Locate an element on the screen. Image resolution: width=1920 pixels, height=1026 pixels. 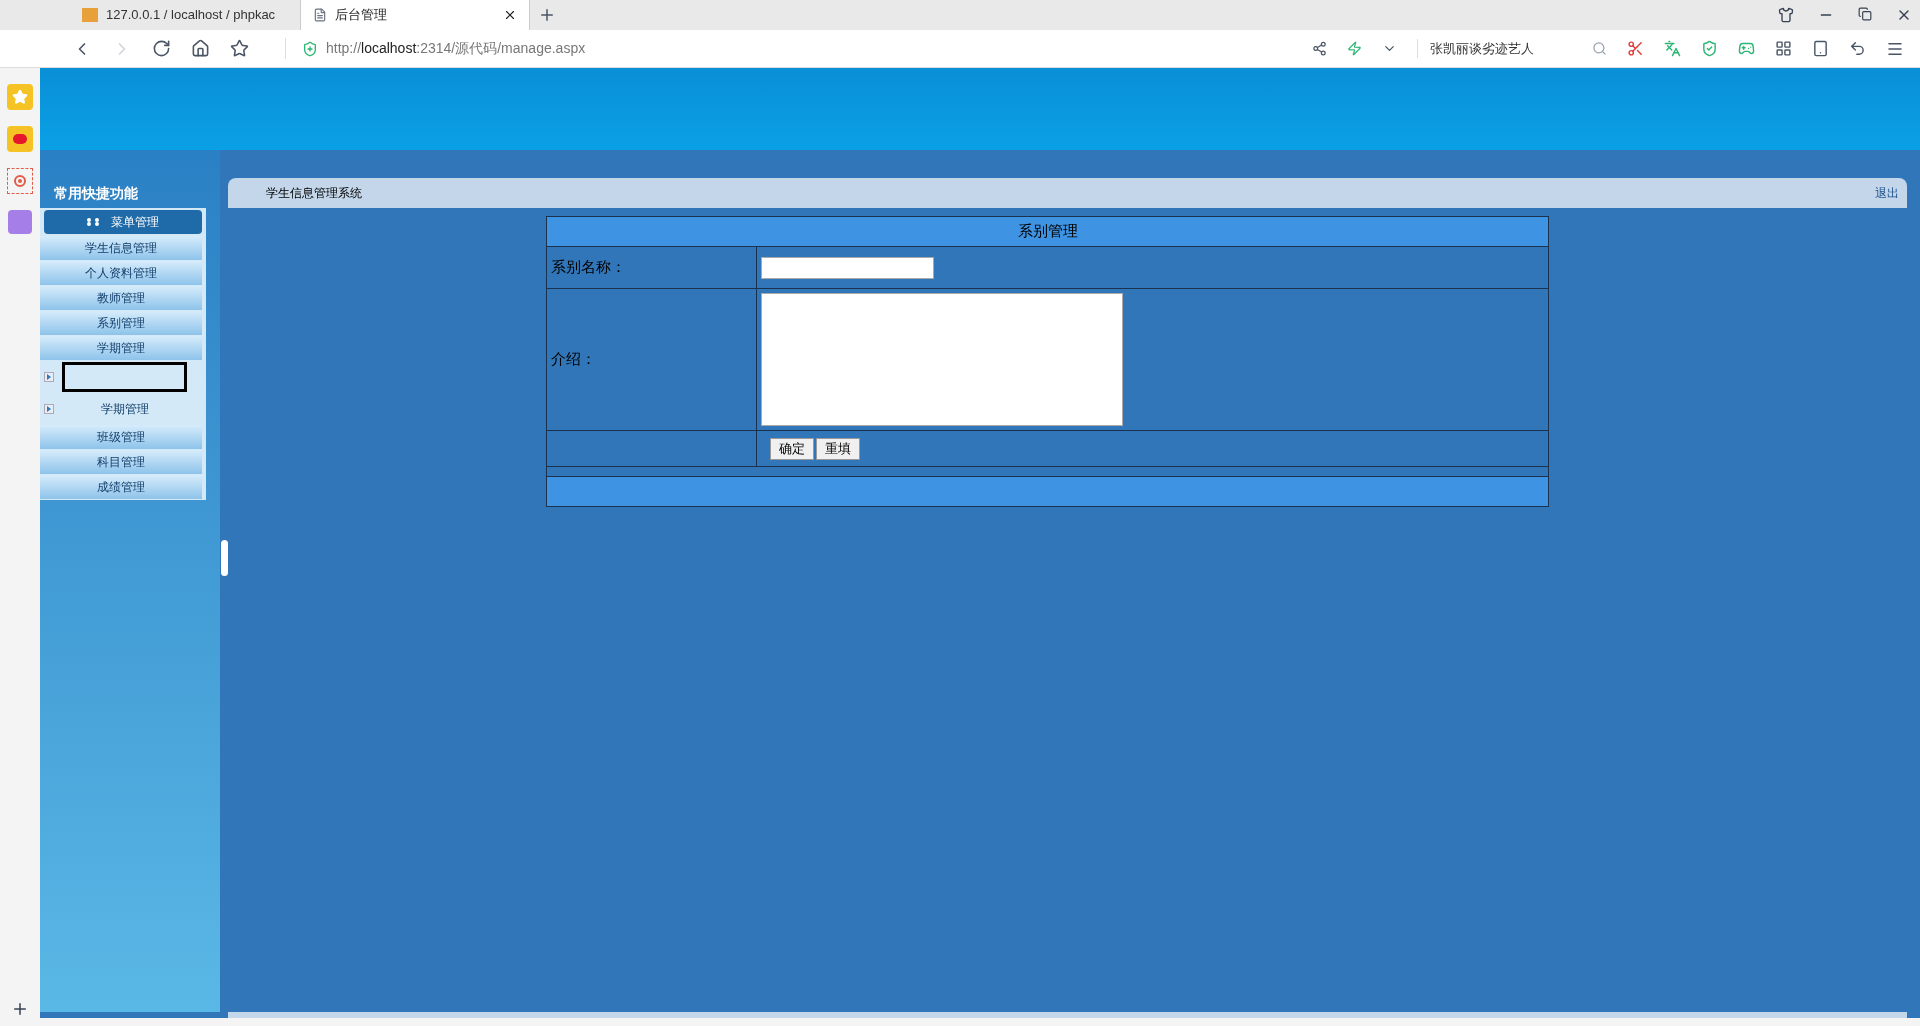
undo-icon is located at coordinates (1857, 48).